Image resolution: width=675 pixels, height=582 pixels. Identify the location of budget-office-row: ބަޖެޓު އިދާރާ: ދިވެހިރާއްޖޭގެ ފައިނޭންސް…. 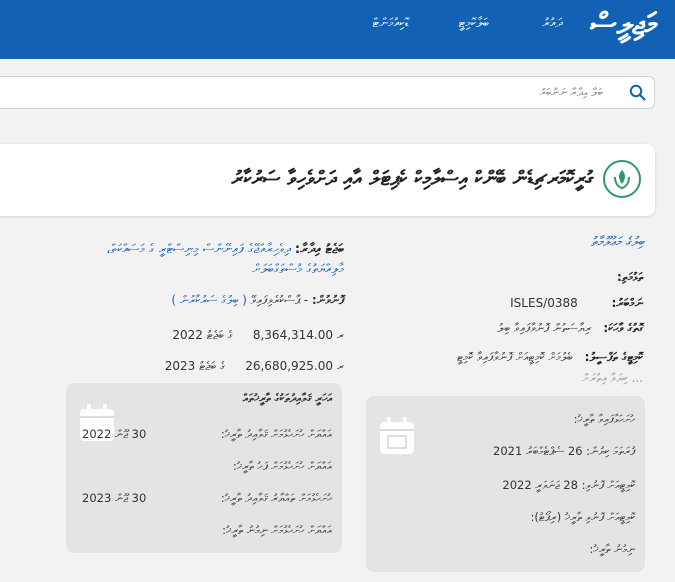
(219, 250).